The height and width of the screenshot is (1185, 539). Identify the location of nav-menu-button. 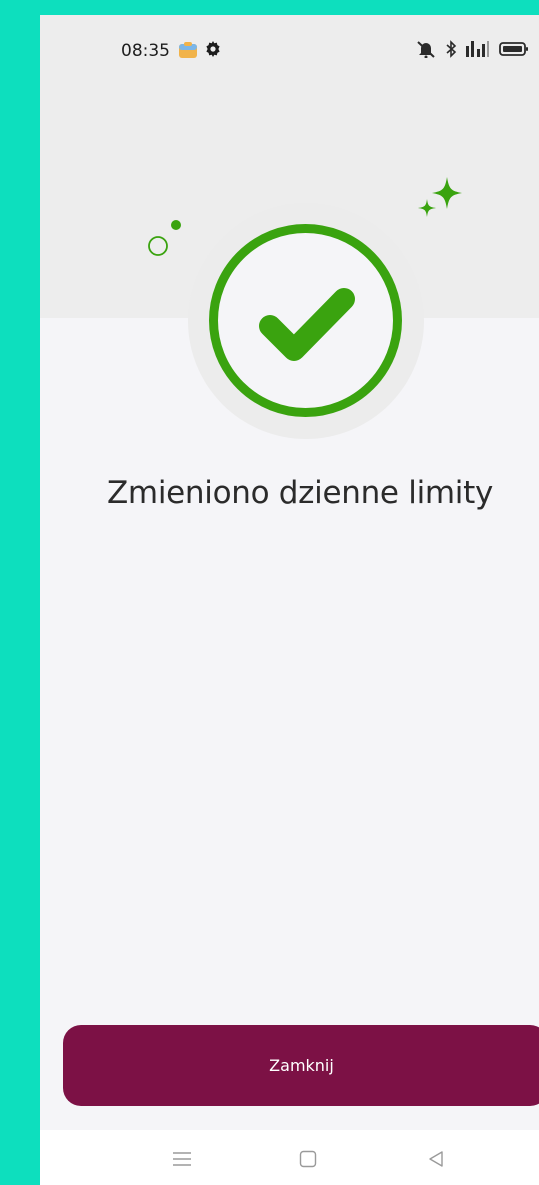
(182, 1159).